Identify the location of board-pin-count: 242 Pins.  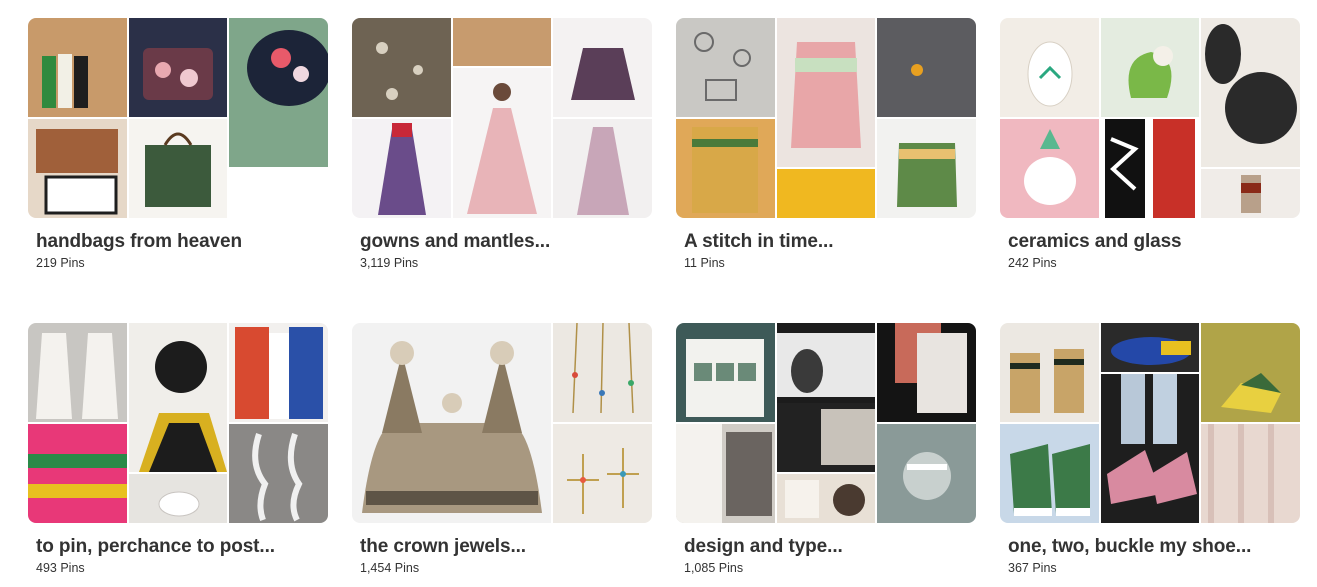
(1032, 263).